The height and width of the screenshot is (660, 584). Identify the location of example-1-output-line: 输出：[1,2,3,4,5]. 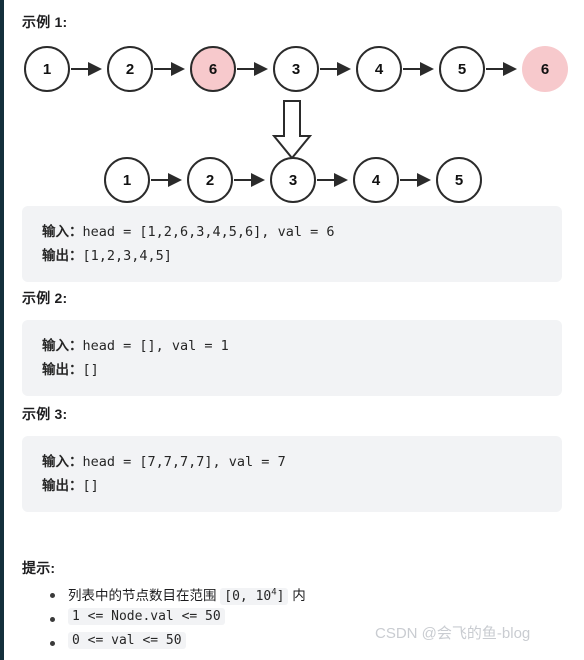
(302, 256).